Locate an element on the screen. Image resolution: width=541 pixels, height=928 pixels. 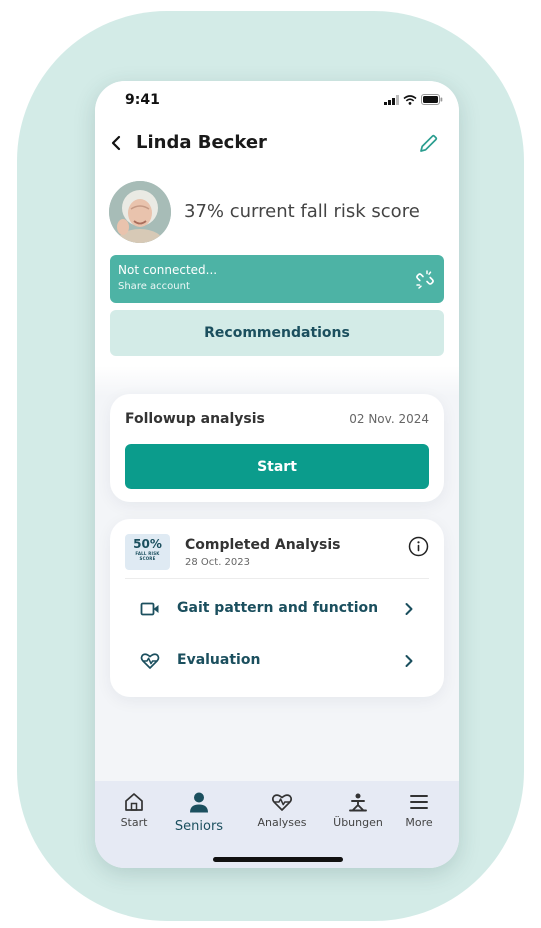
menu-icon is located at coordinates (419, 802).